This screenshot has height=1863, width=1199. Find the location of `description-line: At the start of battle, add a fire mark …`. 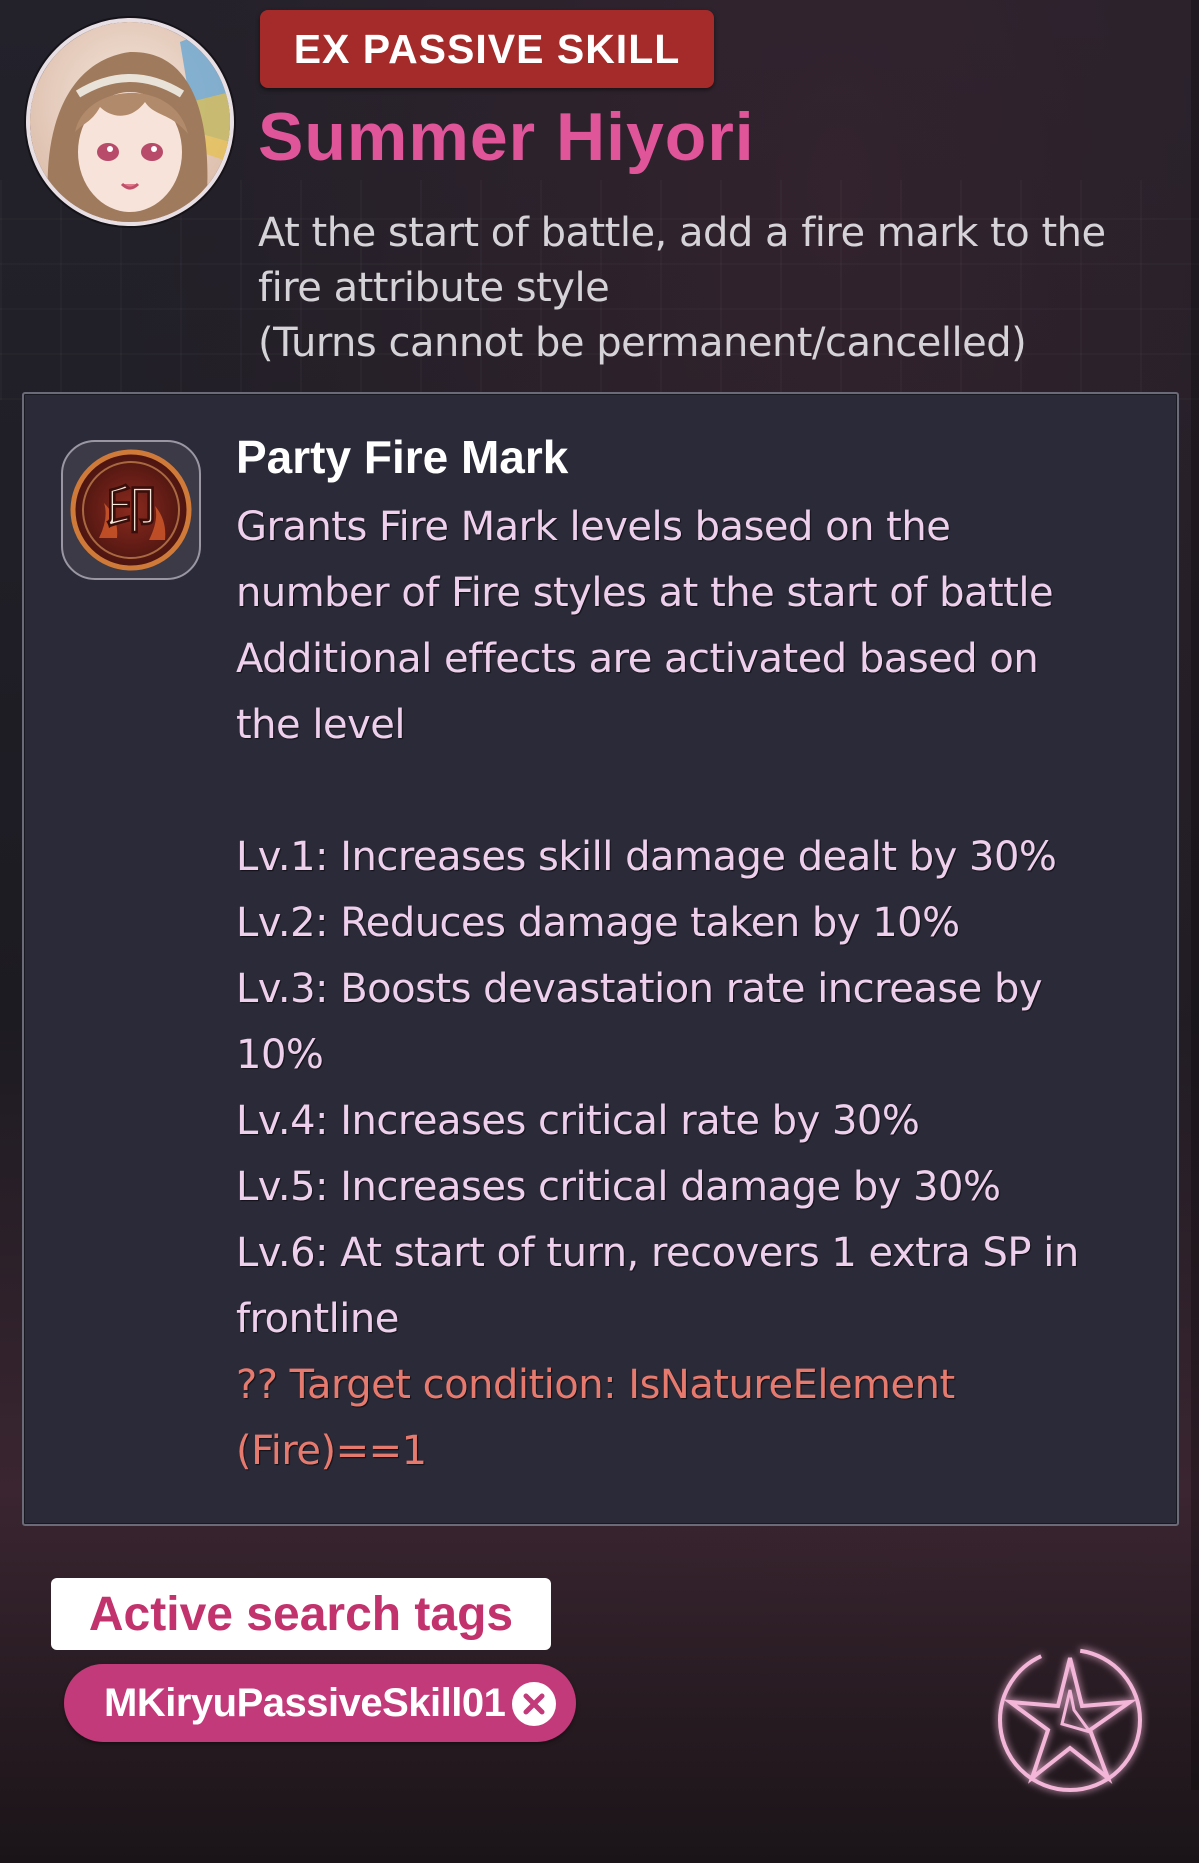

description-line: At the start of battle, add a fire mark … is located at coordinates (682, 233).